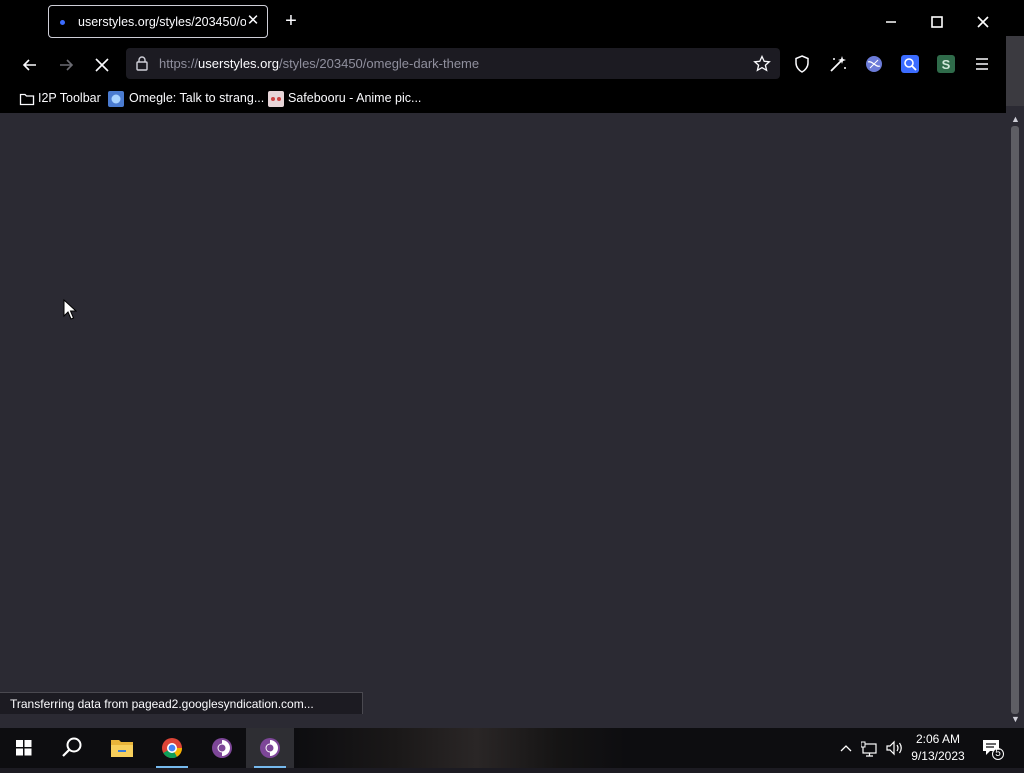 The width and height of the screenshot is (1024, 773). I want to click on safebooru-favicon, so click(276, 99).